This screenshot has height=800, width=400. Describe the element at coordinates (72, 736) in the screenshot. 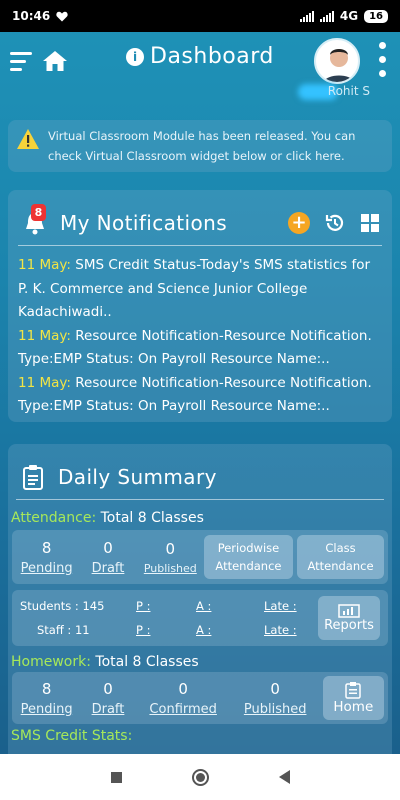

I see `sms-credit-label: SMS Credit Stats:` at that location.